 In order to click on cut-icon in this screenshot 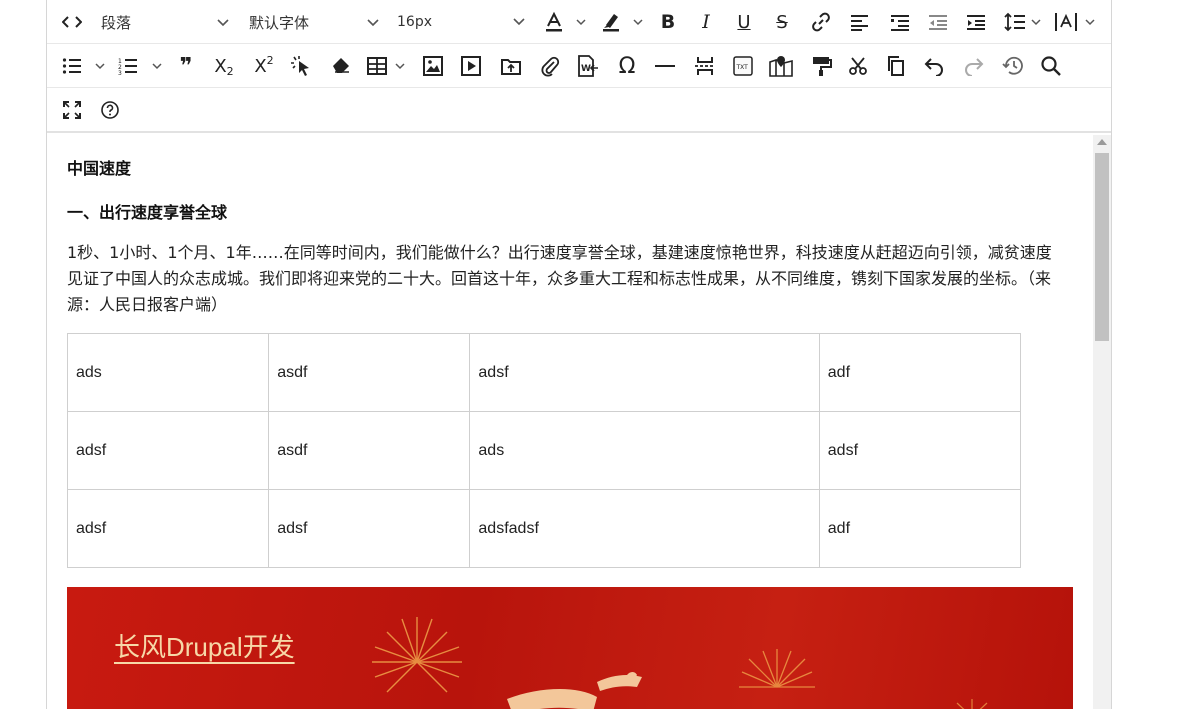, I will do `click(858, 66)`.